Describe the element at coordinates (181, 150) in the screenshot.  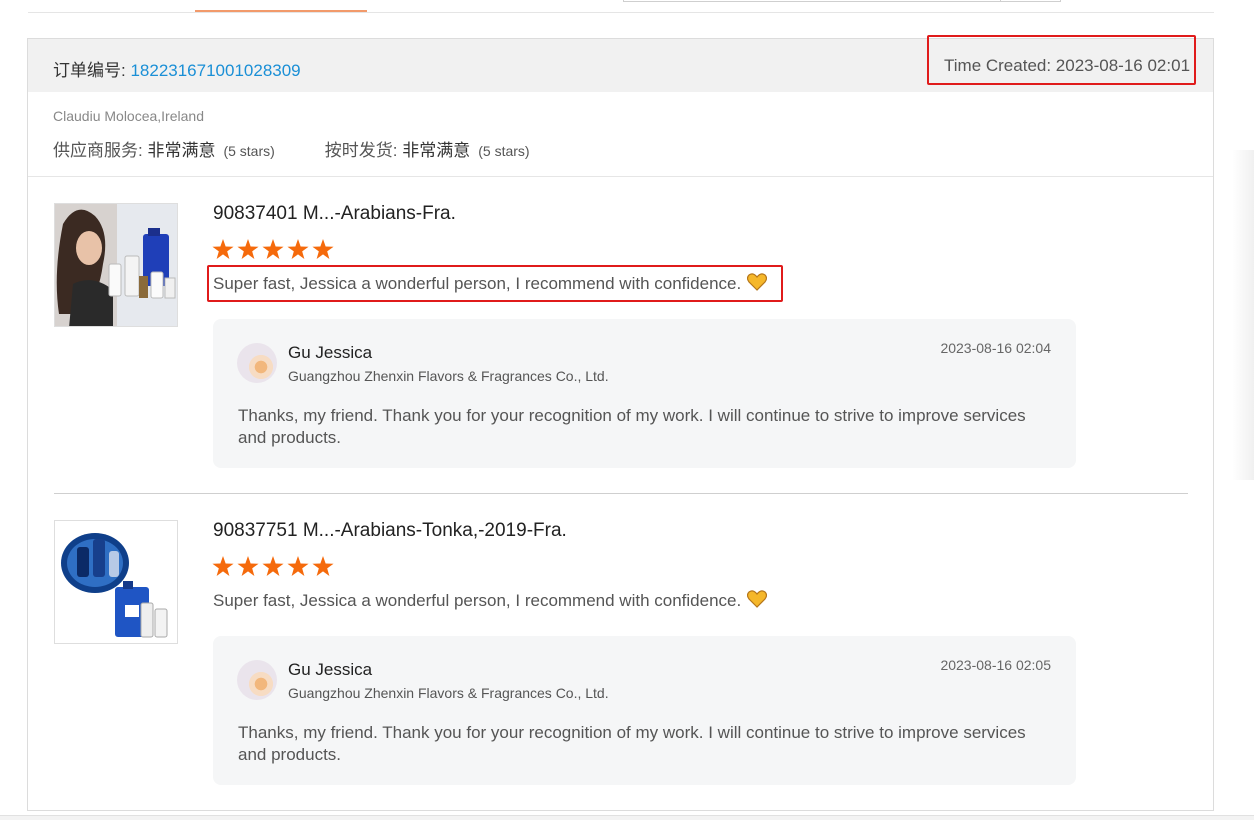
I see `supplier-service-value: 非常满意` at that location.